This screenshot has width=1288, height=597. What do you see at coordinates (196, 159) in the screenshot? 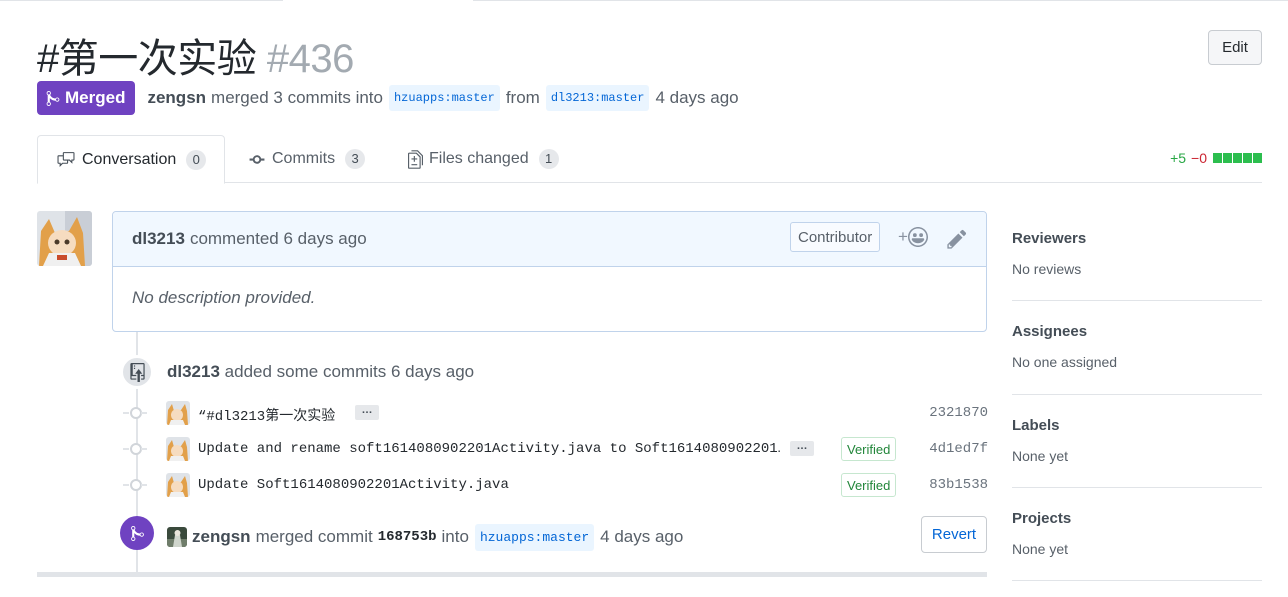
I see `tab-conversation-count: 0` at bounding box center [196, 159].